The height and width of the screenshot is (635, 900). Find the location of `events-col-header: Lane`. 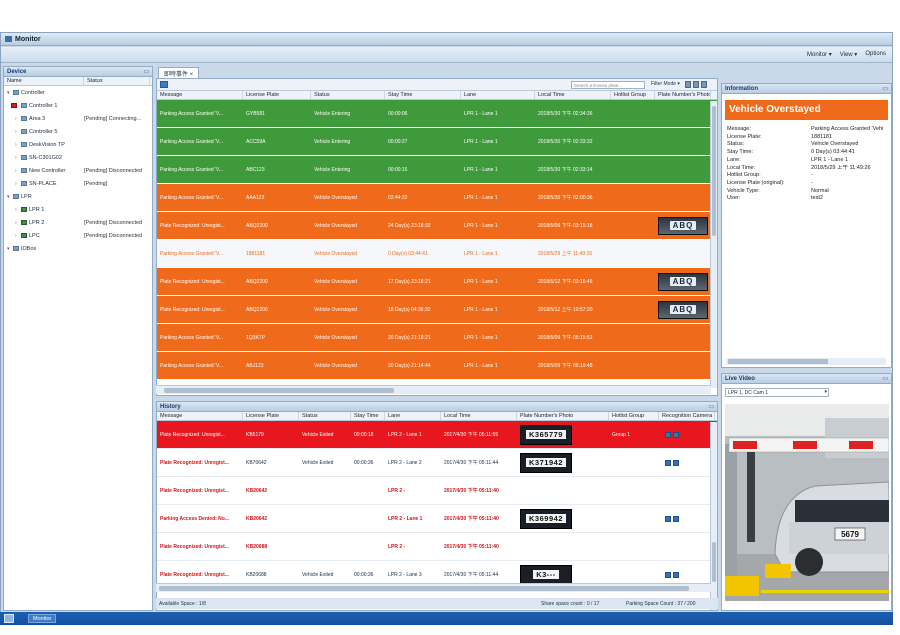

events-col-header: Lane is located at coordinates (498, 95).